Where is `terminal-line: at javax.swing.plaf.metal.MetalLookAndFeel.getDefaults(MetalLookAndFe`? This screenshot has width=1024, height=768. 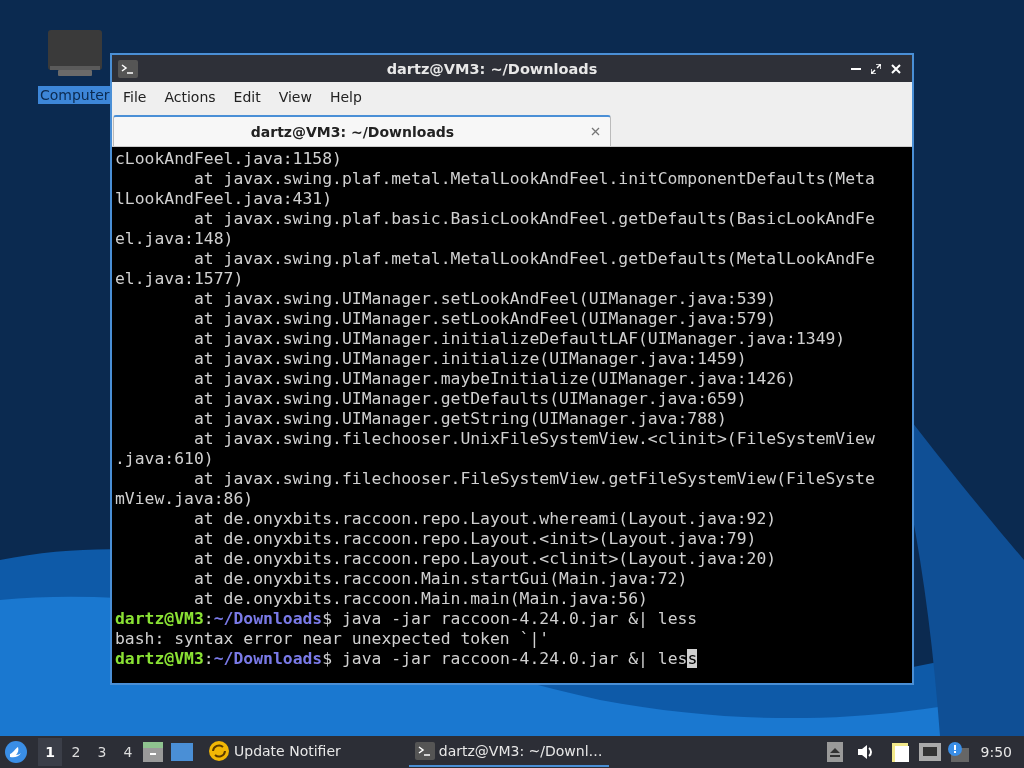
terminal-line: at javax.swing.plaf.metal.MetalLookAndFeel.getDefaults(MetalLookAndFe is located at coordinates (534, 259).